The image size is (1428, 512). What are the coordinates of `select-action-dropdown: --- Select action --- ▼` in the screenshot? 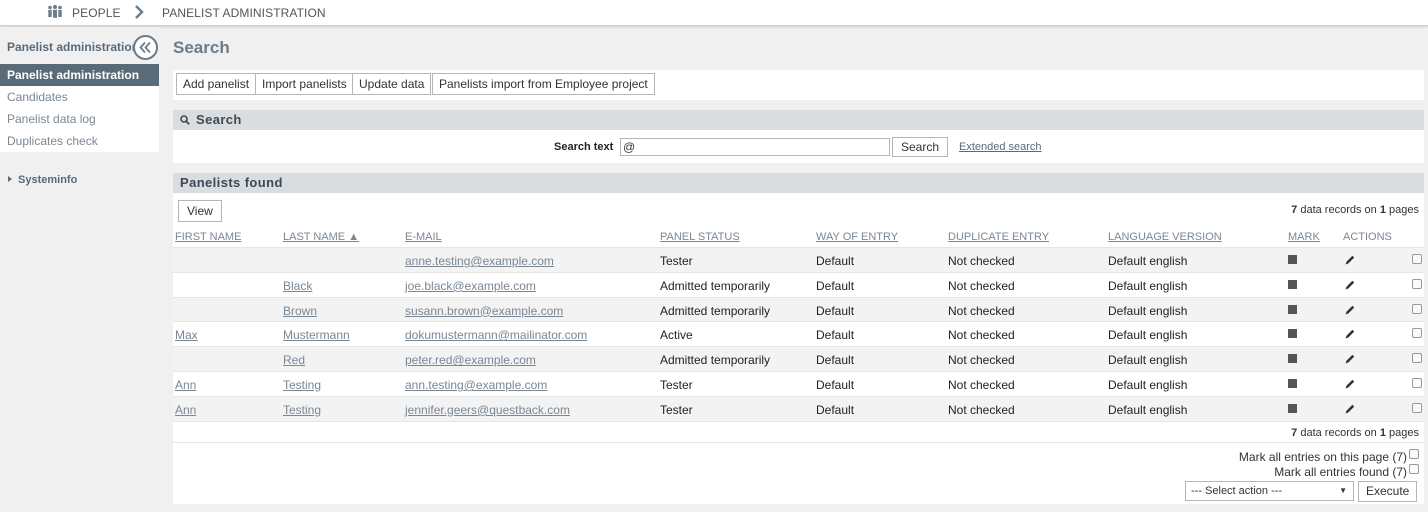 It's located at (1269, 491).